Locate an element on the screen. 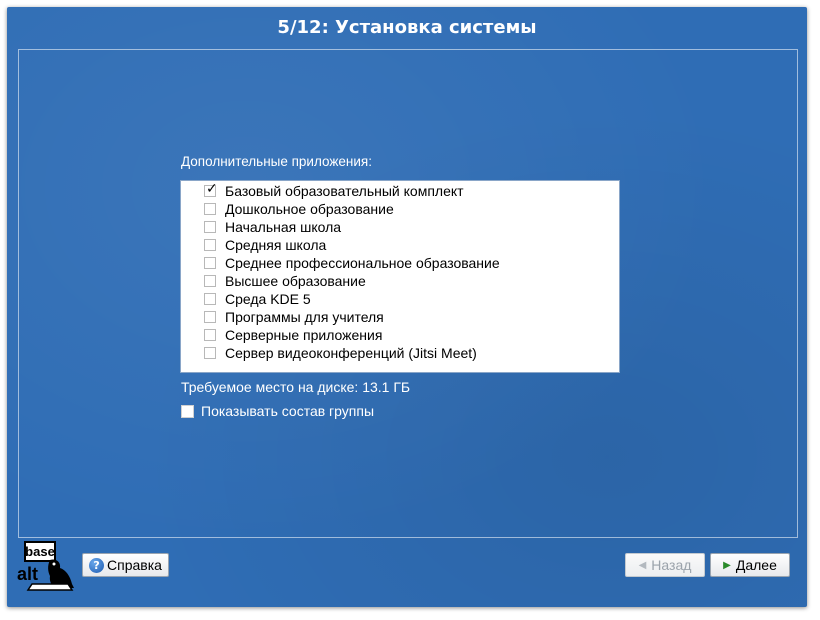 Image resolution: width=820 pixels, height=620 pixels. list-item: ✓ Базовый образовательный комплект is located at coordinates (334, 191).